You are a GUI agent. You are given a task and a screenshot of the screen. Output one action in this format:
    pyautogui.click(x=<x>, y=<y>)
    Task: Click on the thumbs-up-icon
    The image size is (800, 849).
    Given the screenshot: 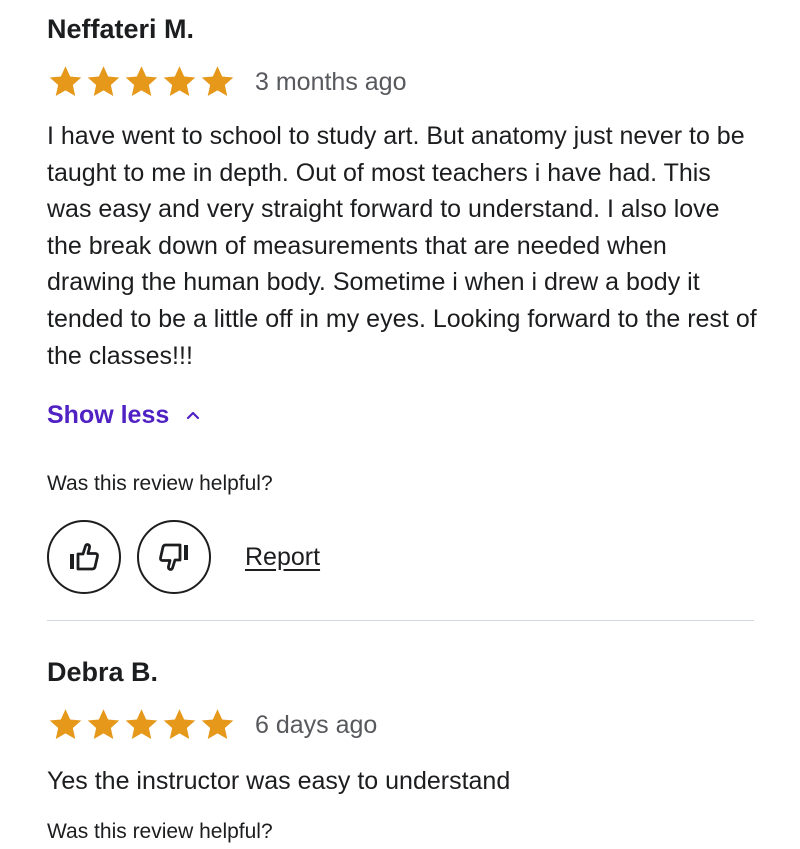 What is the action you would take?
    pyautogui.click(x=84, y=557)
    